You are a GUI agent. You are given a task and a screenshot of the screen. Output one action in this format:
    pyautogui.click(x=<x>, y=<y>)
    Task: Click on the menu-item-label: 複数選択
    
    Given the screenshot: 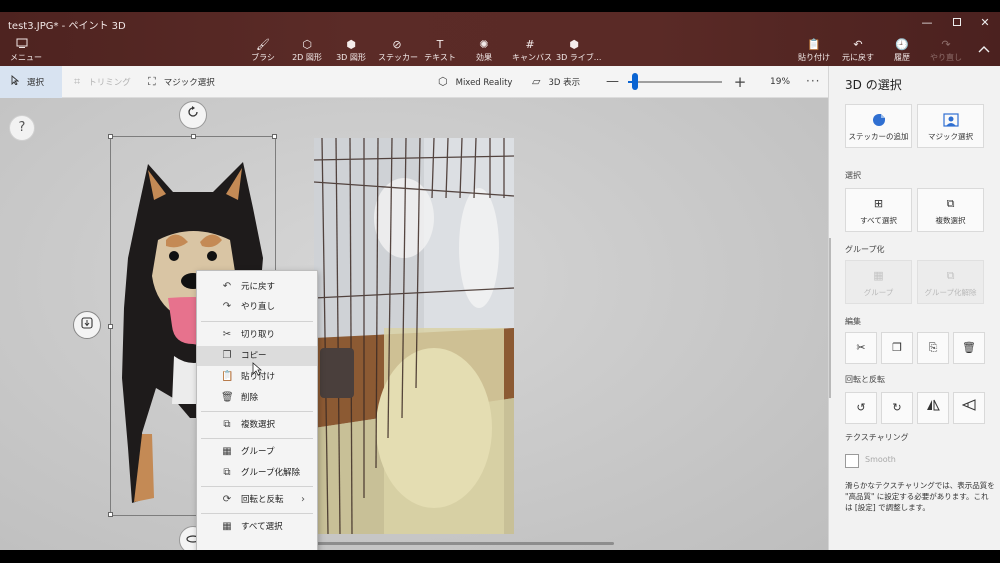 What is the action you would take?
    pyautogui.click(x=258, y=425)
    